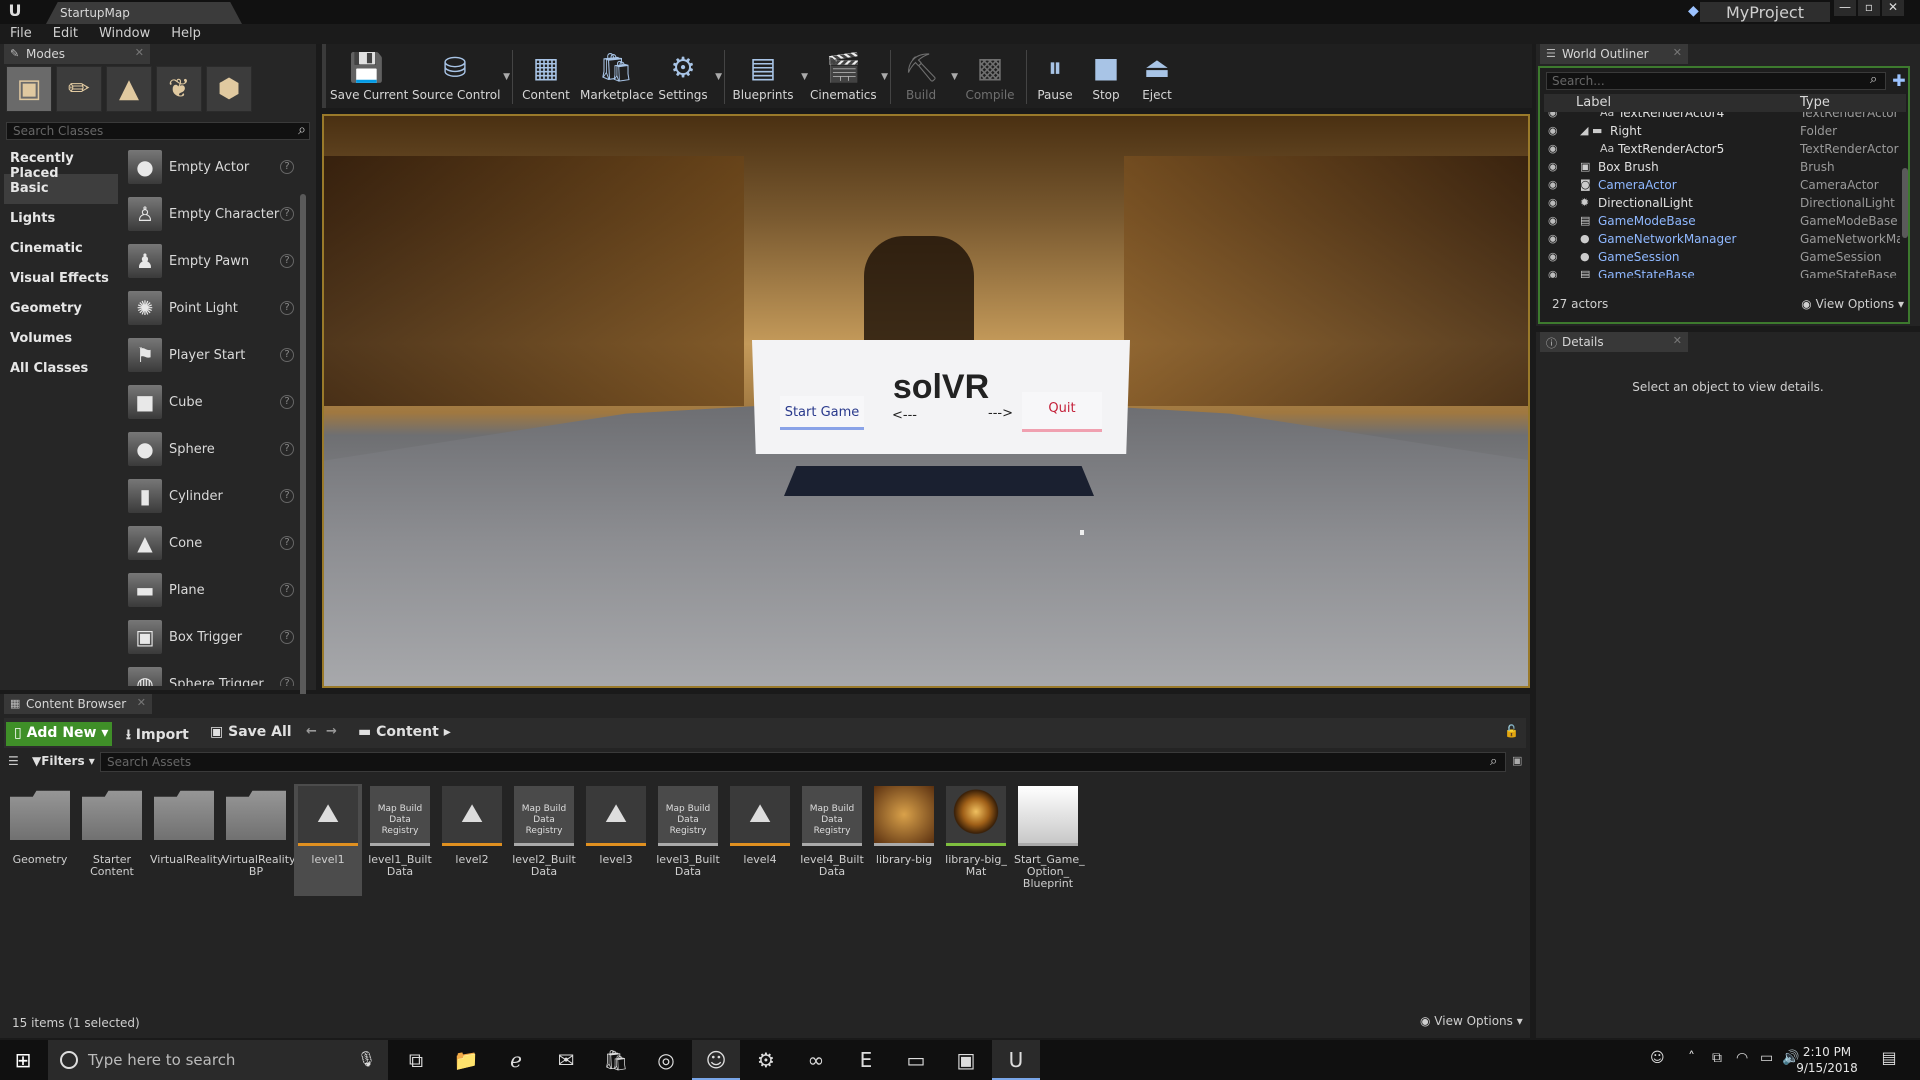  What do you see at coordinates (1593, 102) in the screenshot?
I see `label-column-header: Label` at bounding box center [1593, 102].